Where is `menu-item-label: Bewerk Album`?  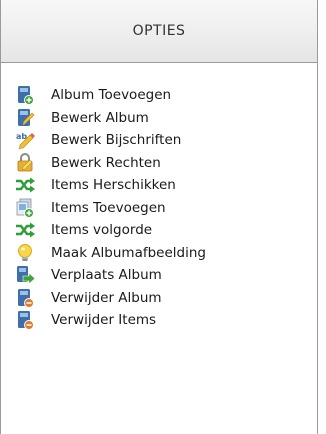 menu-item-label: Bewerk Album is located at coordinates (100, 117).